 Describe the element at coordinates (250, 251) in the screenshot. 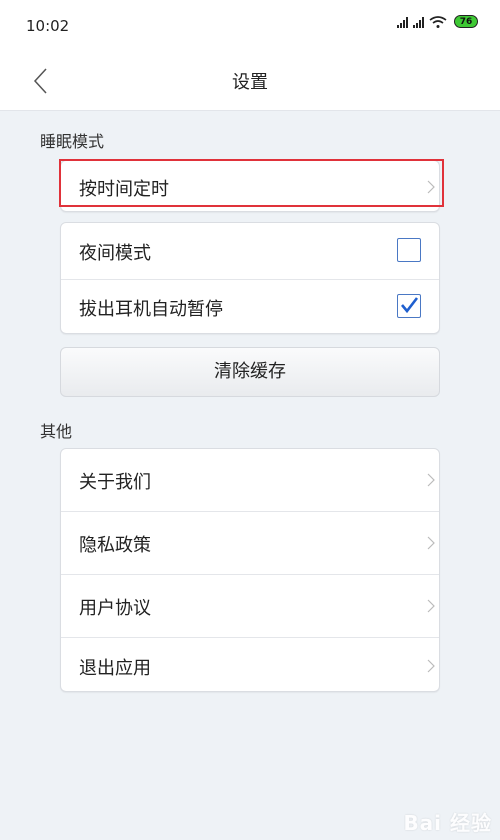

I see `list-item-night-mode: 夜间模式` at that location.